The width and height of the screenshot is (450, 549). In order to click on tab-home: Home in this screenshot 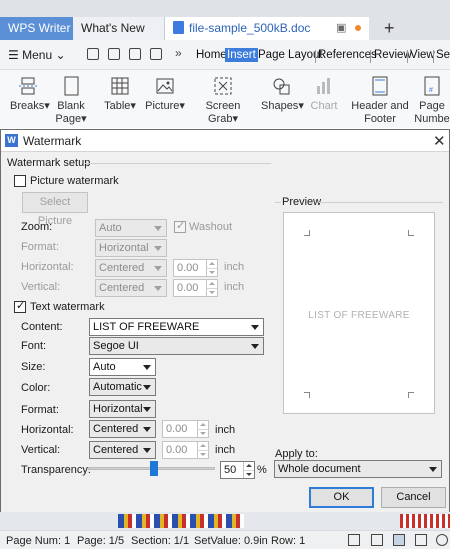, I will do `click(211, 55)`.